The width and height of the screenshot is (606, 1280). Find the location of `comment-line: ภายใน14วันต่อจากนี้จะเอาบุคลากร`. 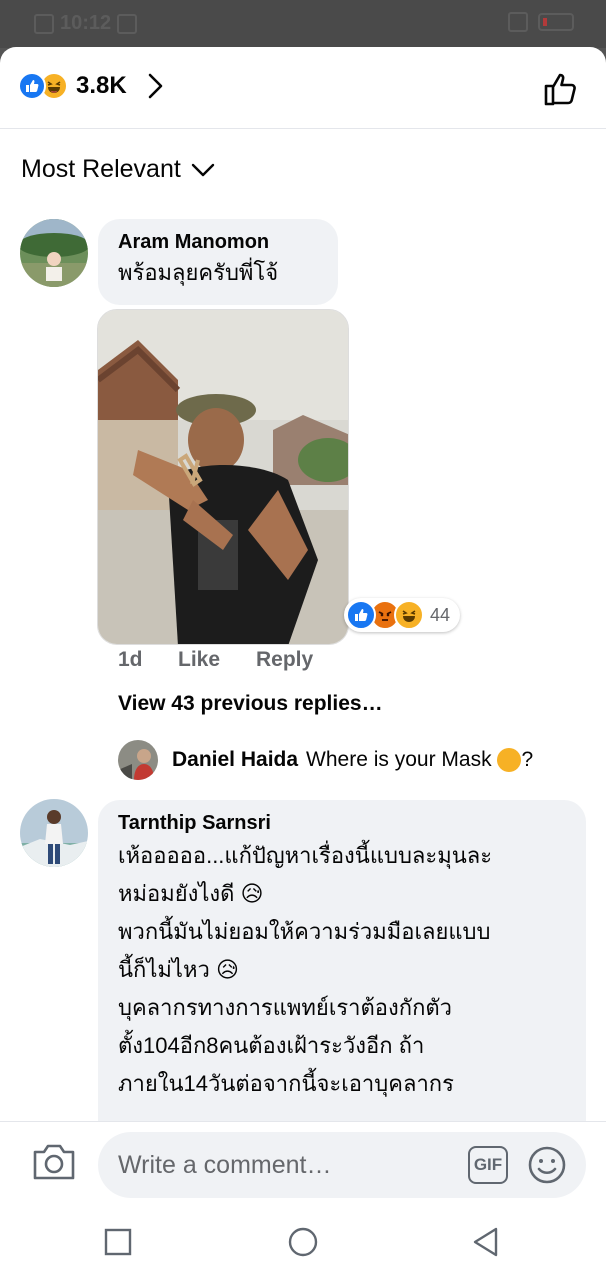

comment-line: ภายใน14วันต่อจากนี้จะเอาบุคลากร is located at coordinates (286, 1083).